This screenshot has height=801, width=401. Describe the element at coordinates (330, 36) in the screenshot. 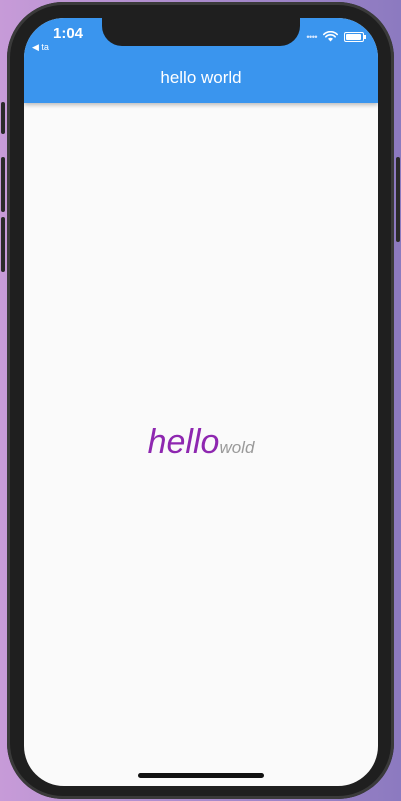

I see `wifi-icon` at that location.